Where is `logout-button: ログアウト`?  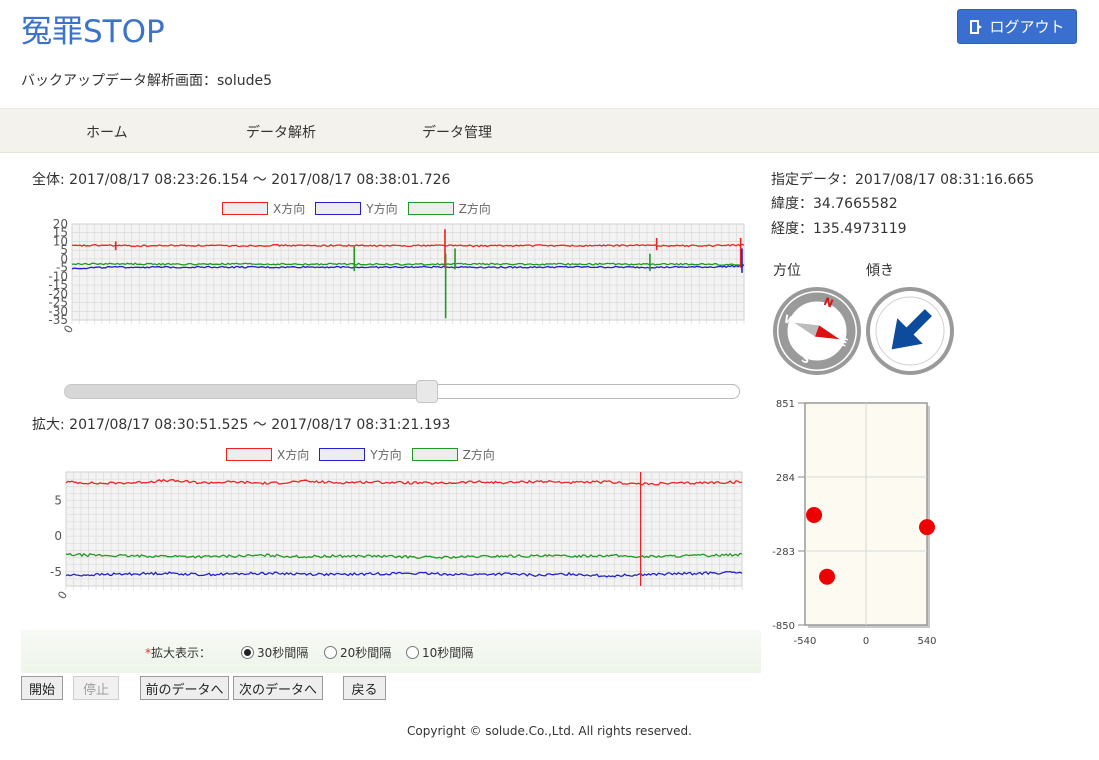
logout-button: ログアウト is located at coordinates (1017, 26).